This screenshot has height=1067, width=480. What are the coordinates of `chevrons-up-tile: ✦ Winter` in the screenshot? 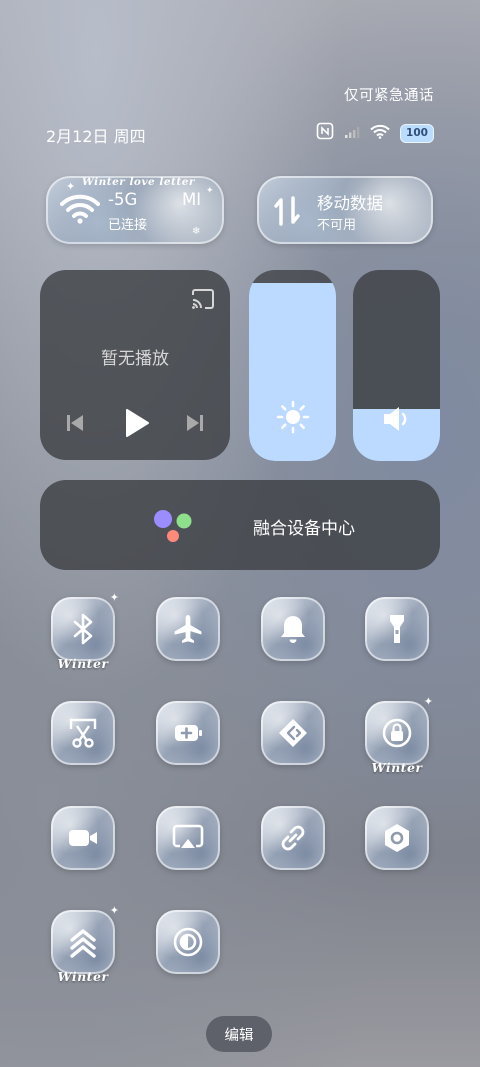 It's located at (85, 944).